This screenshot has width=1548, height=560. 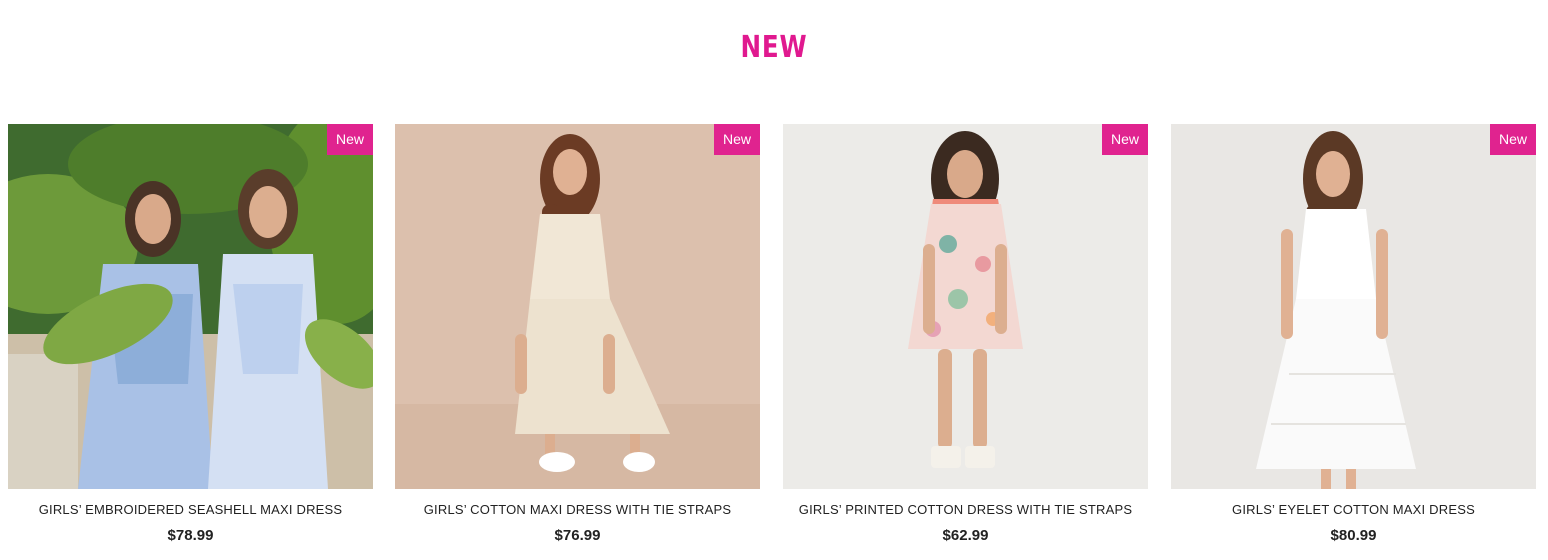 What do you see at coordinates (190, 535) in the screenshot?
I see `product-price: $78.99` at bounding box center [190, 535].